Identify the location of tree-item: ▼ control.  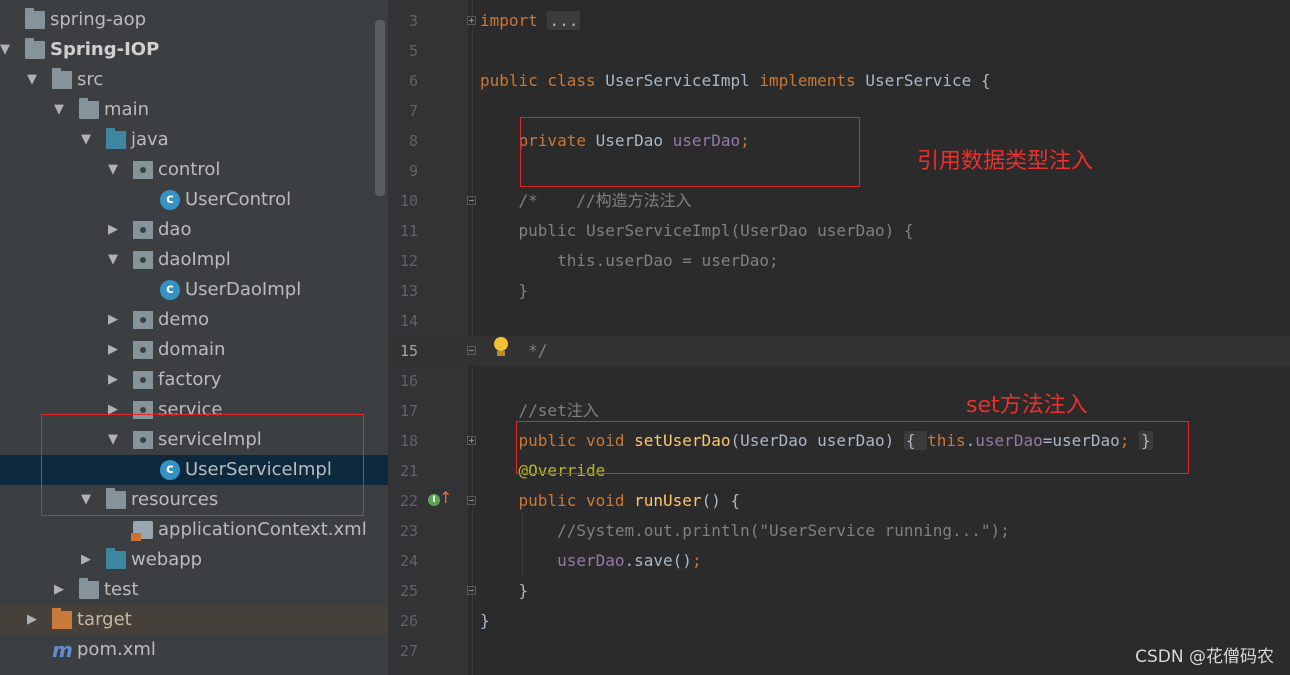
(194, 170).